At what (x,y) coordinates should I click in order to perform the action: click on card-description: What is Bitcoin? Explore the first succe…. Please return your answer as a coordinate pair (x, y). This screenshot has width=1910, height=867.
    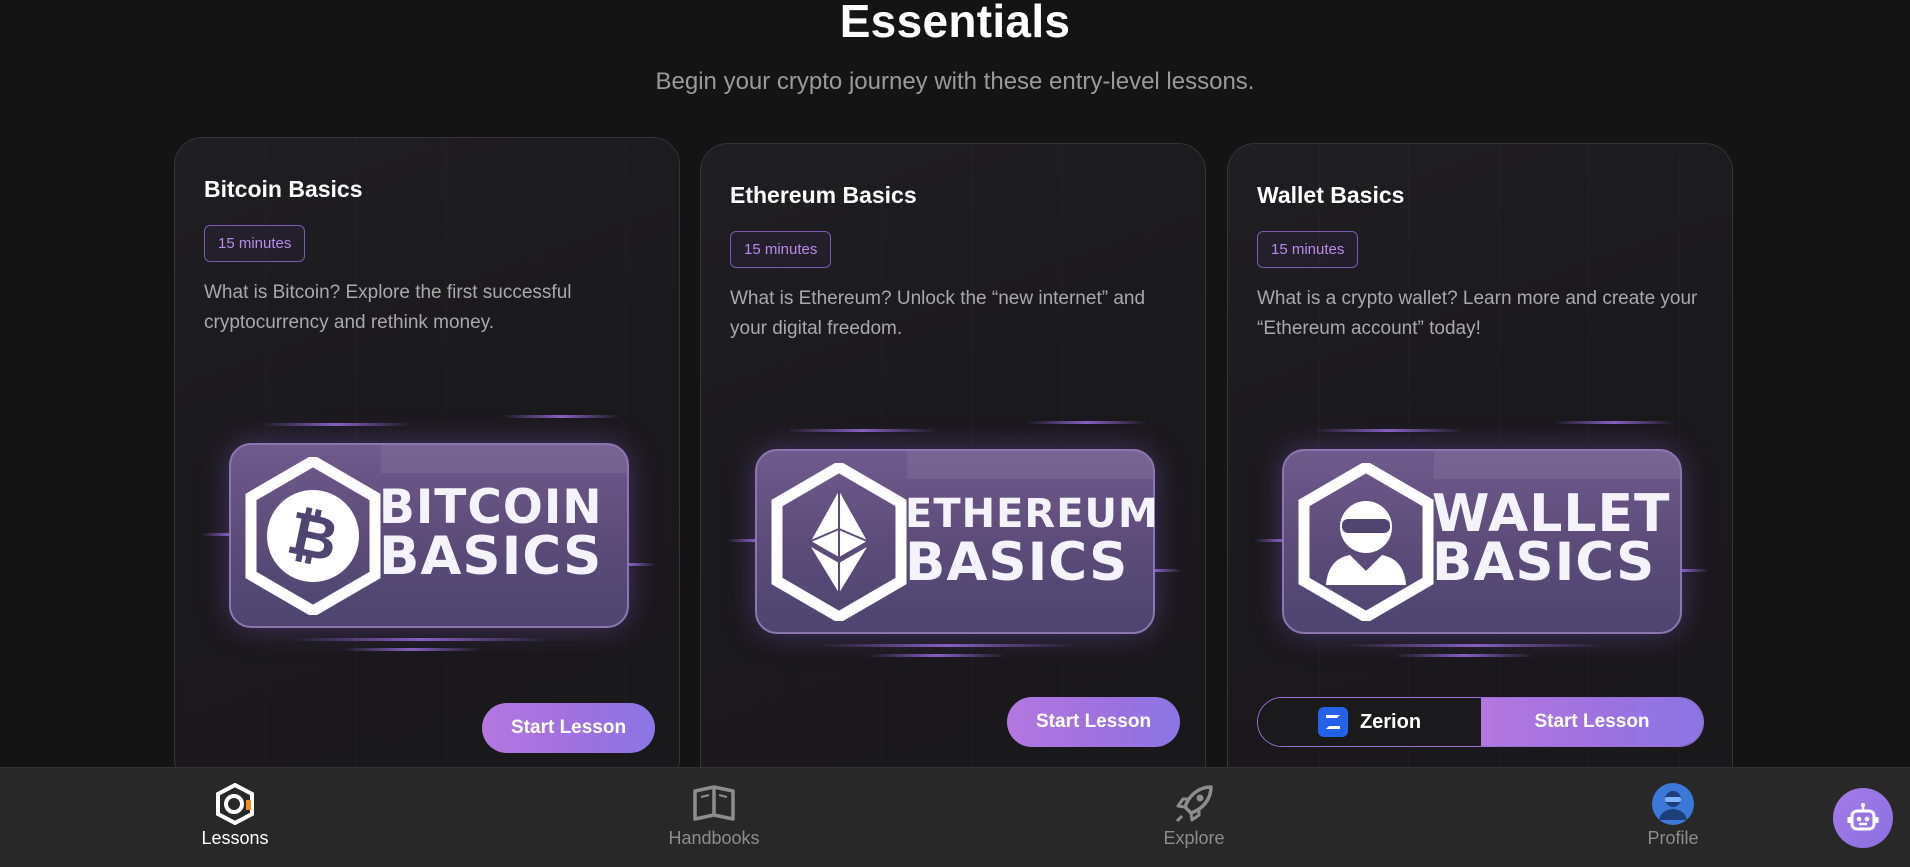
    Looking at the image, I should click on (388, 307).